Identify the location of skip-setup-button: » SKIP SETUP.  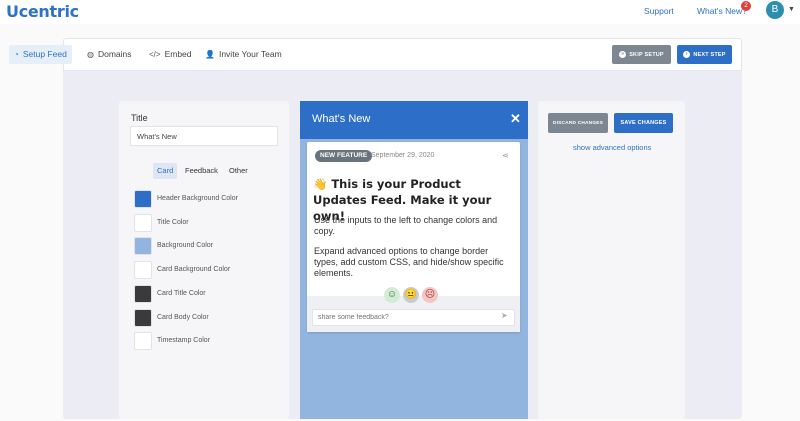
(641, 54).